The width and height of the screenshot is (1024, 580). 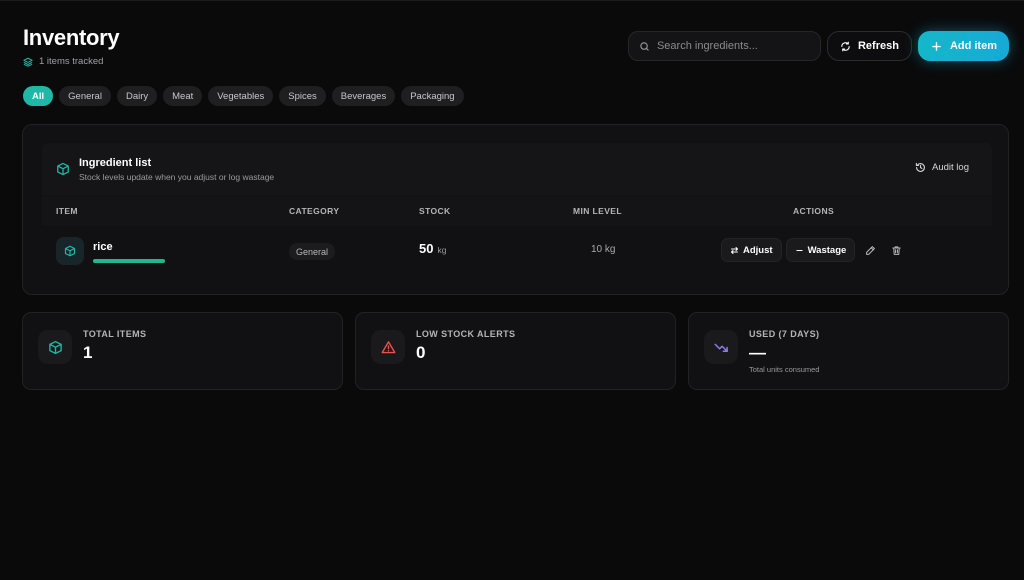 What do you see at coordinates (758, 250) in the screenshot?
I see `adjust-label: Adjust` at bounding box center [758, 250].